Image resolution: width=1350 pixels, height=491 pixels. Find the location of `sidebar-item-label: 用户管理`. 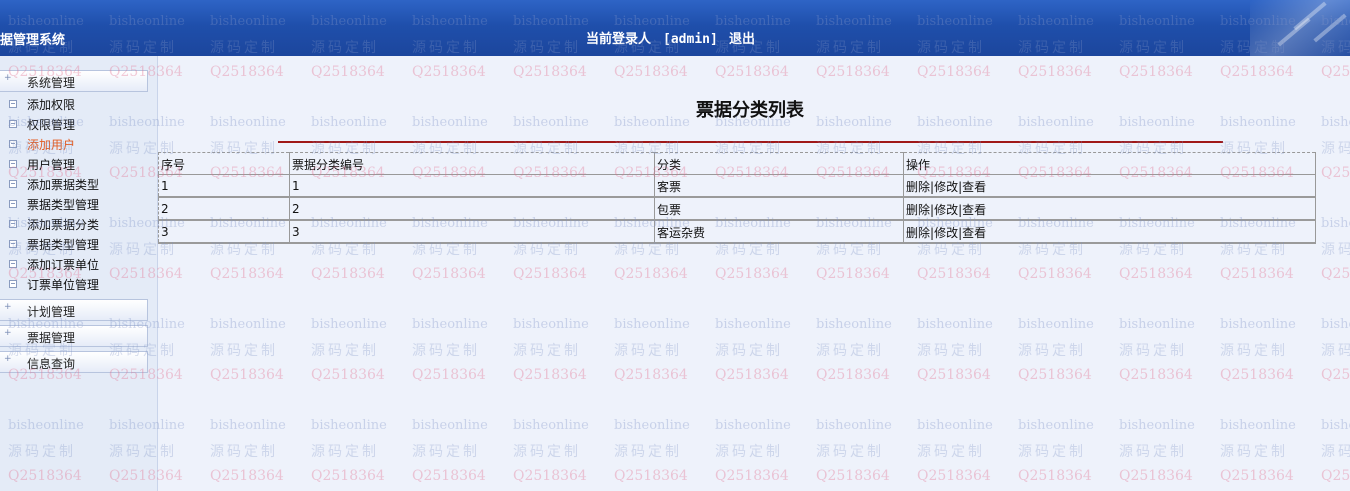

sidebar-item-label: 用户管理 is located at coordinates (51, 165).